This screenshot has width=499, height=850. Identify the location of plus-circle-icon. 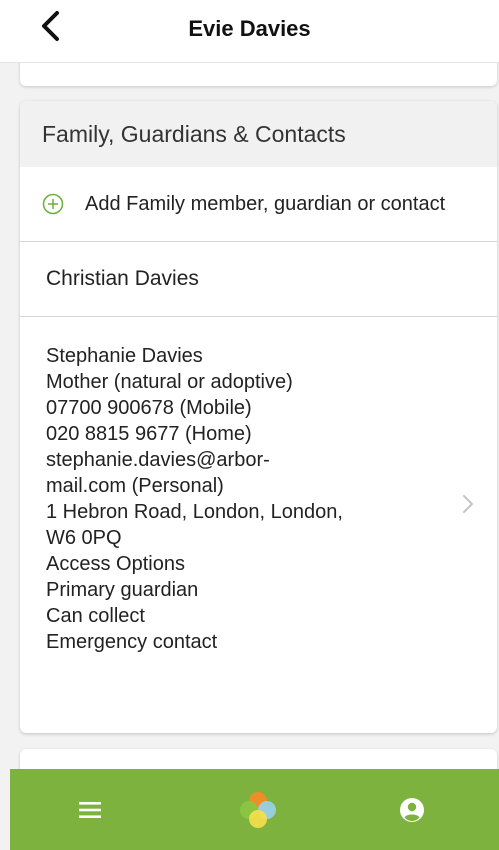
(53, 204).